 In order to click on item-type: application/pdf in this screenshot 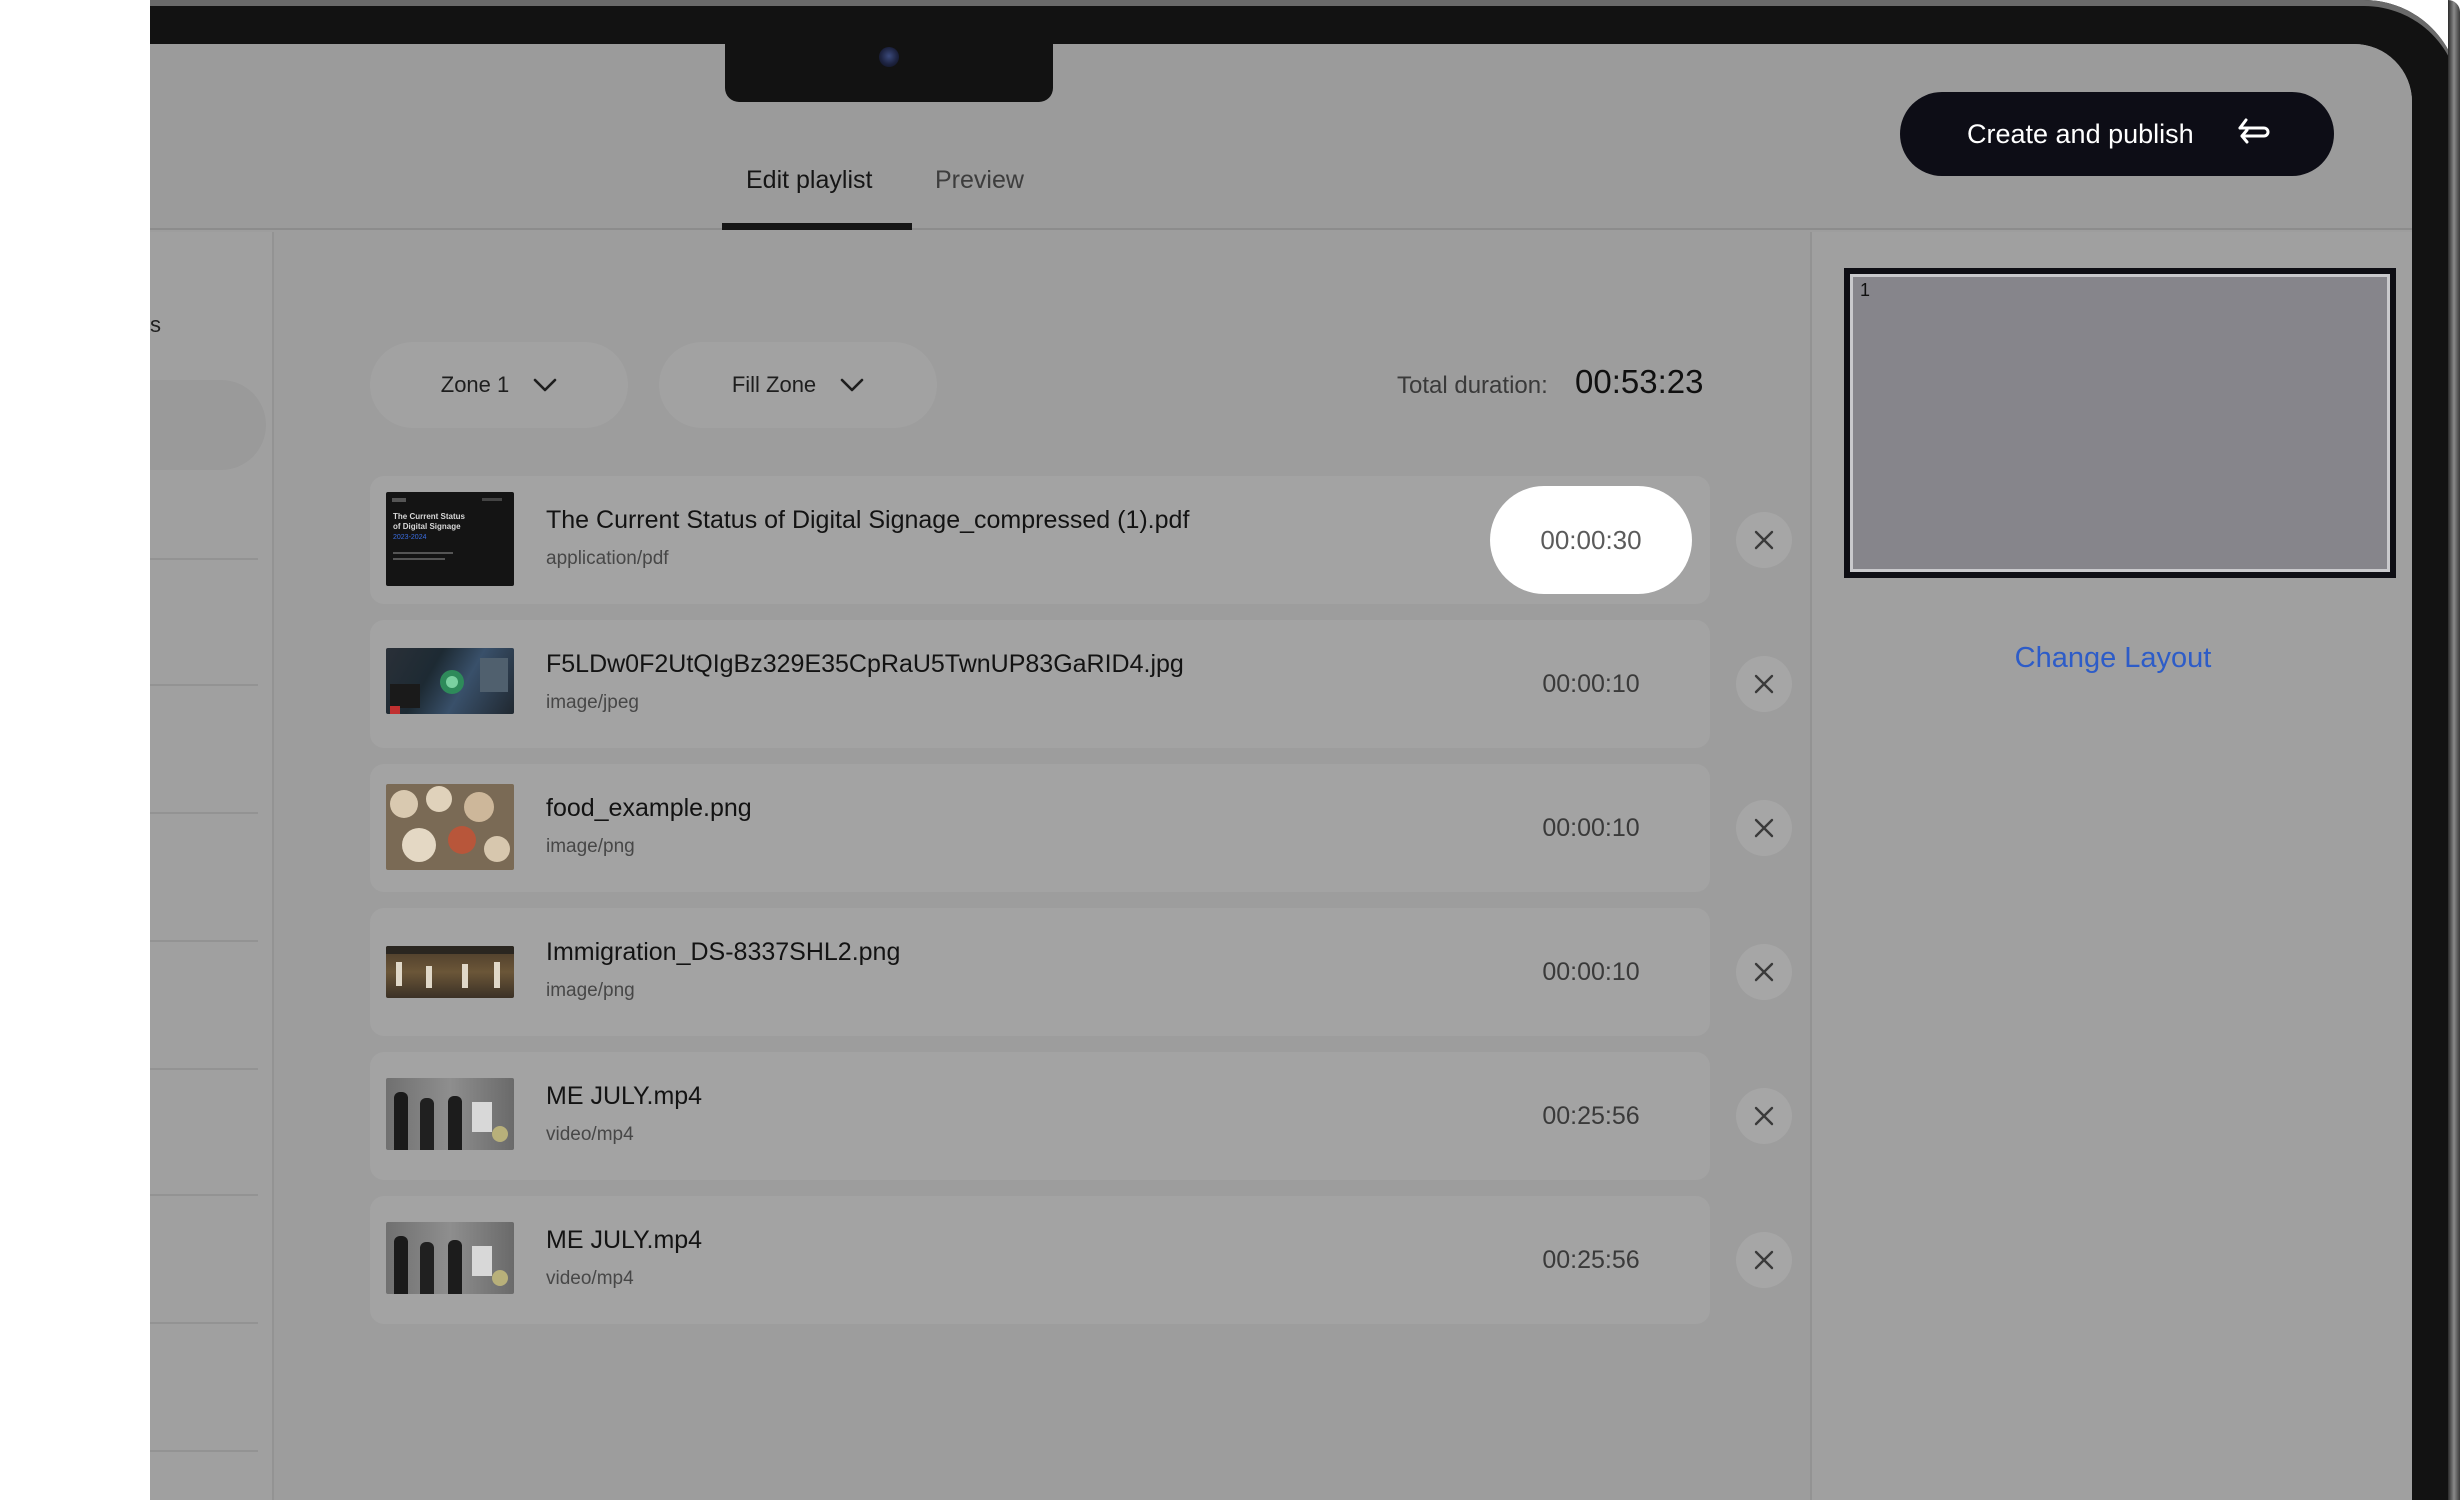, I will do `click(607, 558)`.